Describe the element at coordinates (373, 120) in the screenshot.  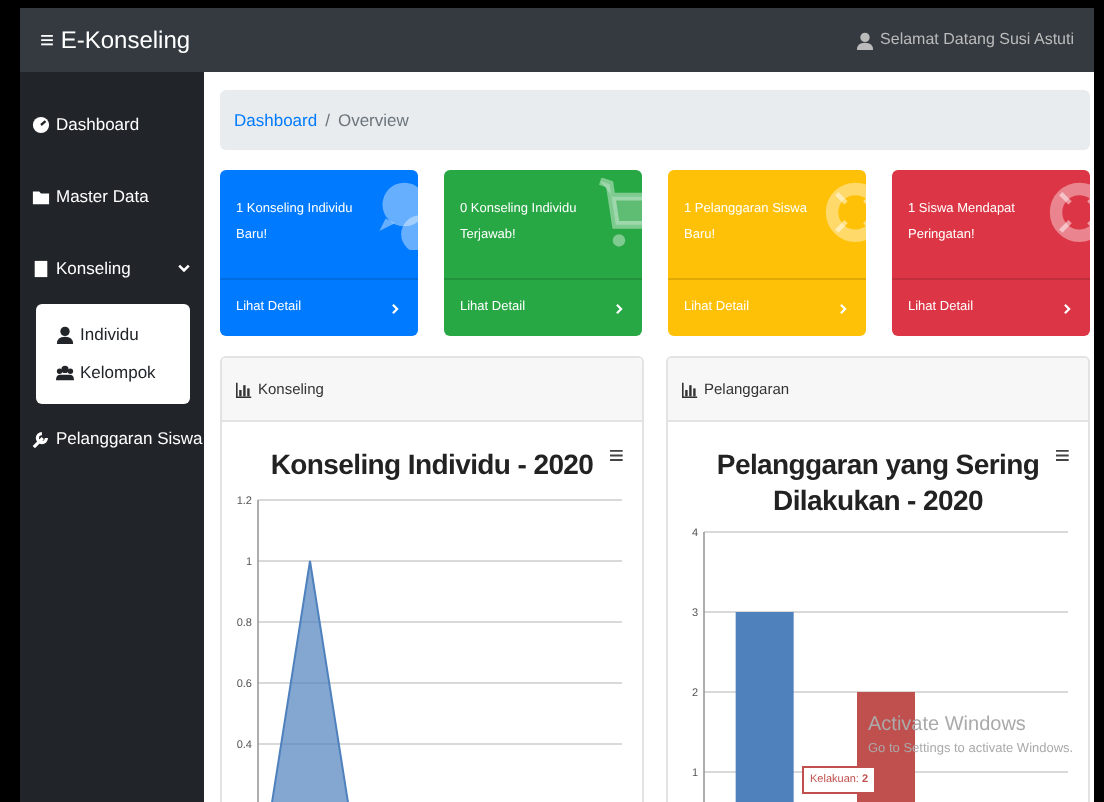
I see `breadcrumb-current: Overview` at that location.